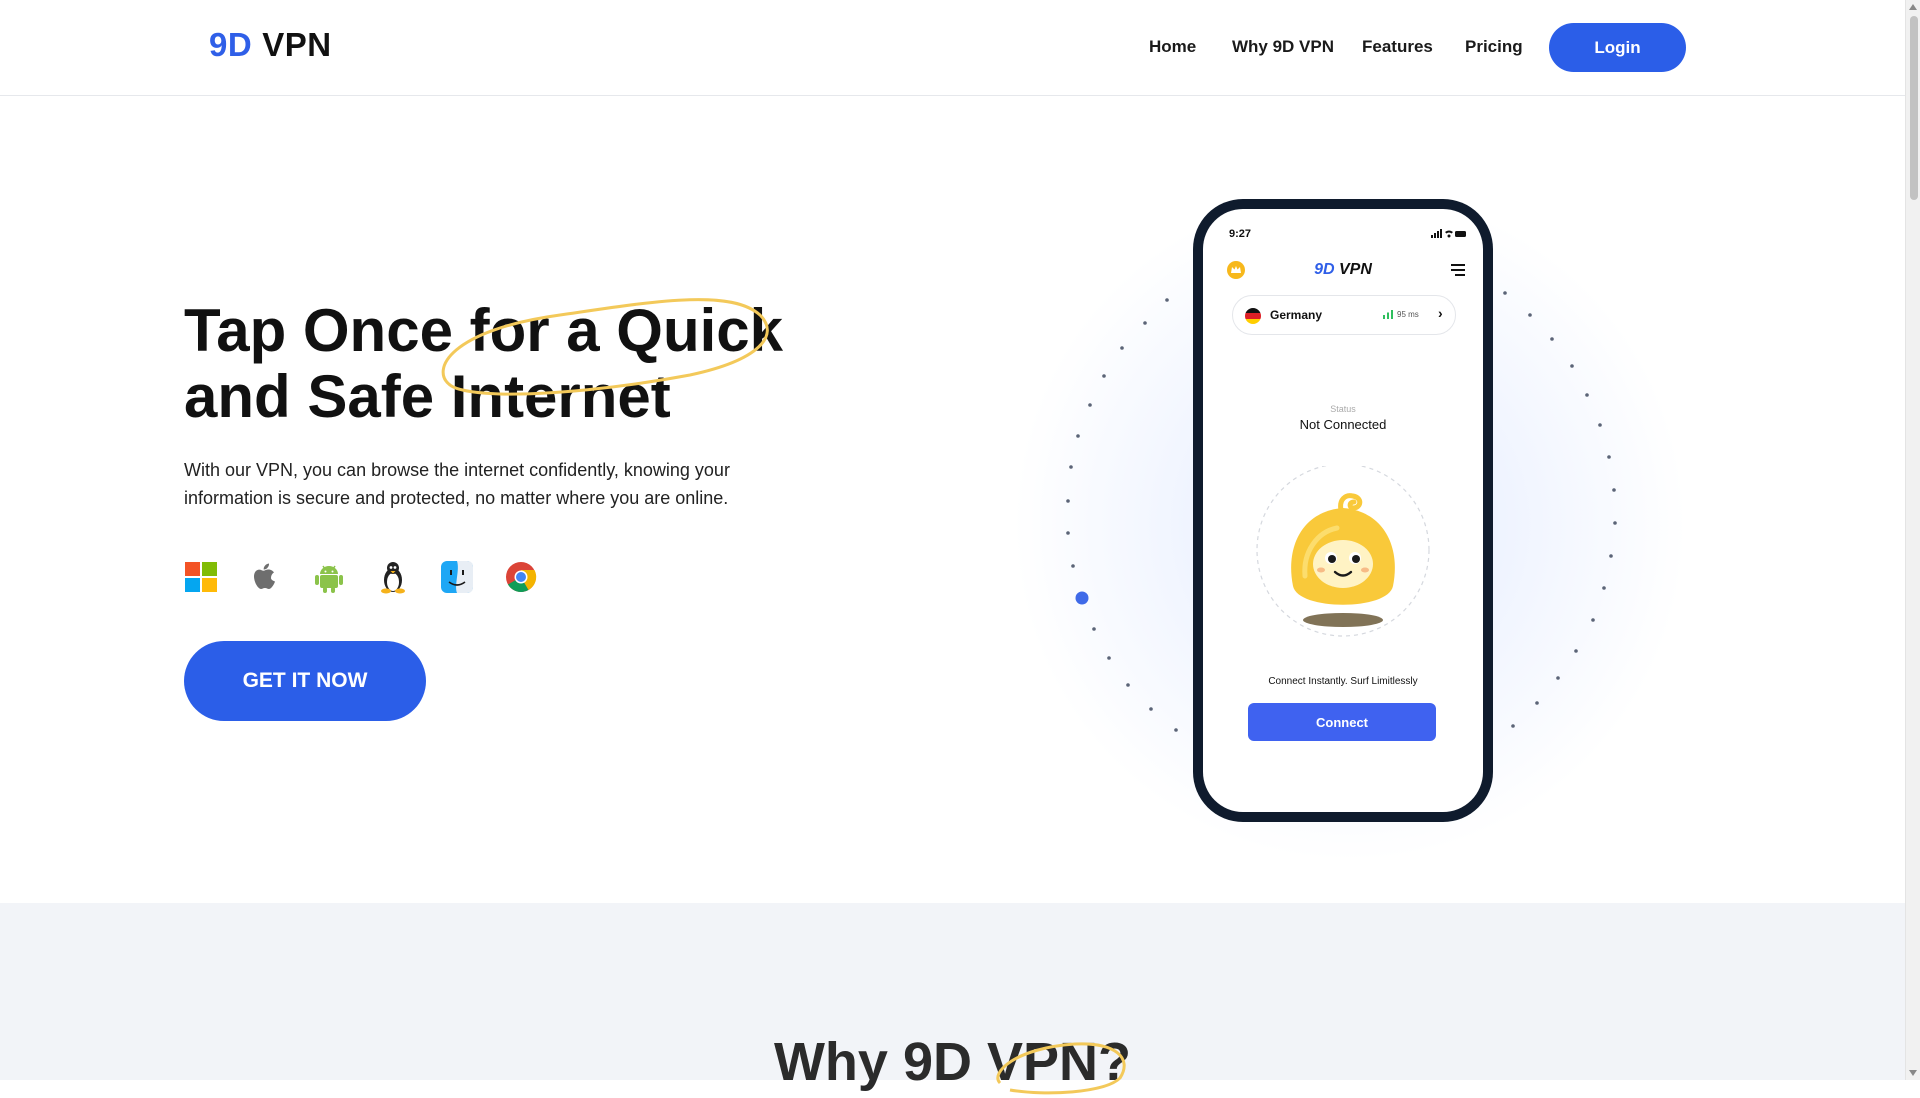  Describe the element at coordinates (952, 1062) in the screenshot. I see `why-section-title: Why 9D VPN?` at that location.